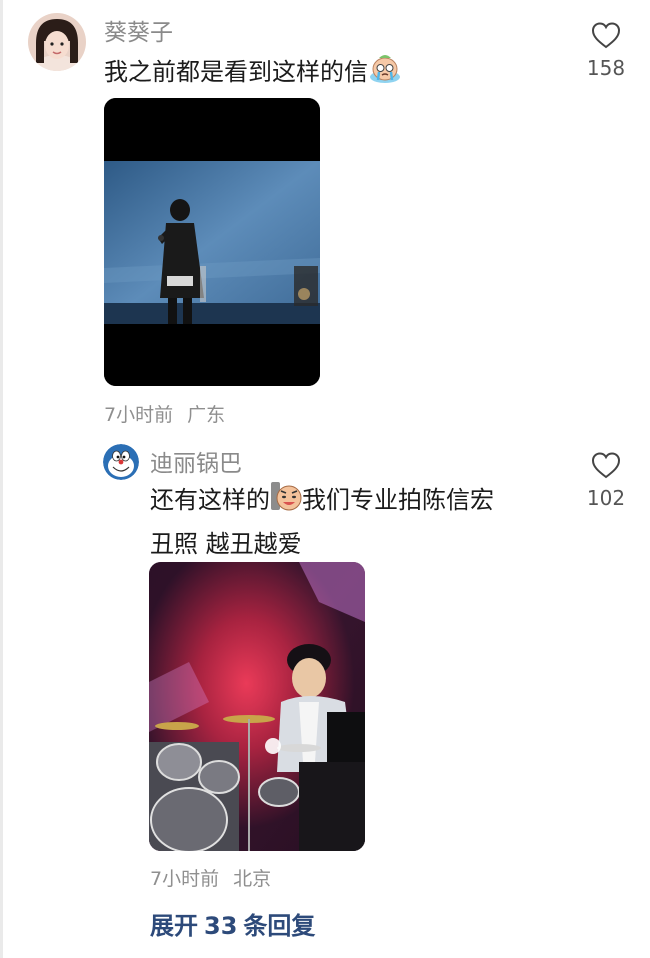  Describe the element at coordinates (606, 498) in the screenshot. I see `like-count: 102` at that location.